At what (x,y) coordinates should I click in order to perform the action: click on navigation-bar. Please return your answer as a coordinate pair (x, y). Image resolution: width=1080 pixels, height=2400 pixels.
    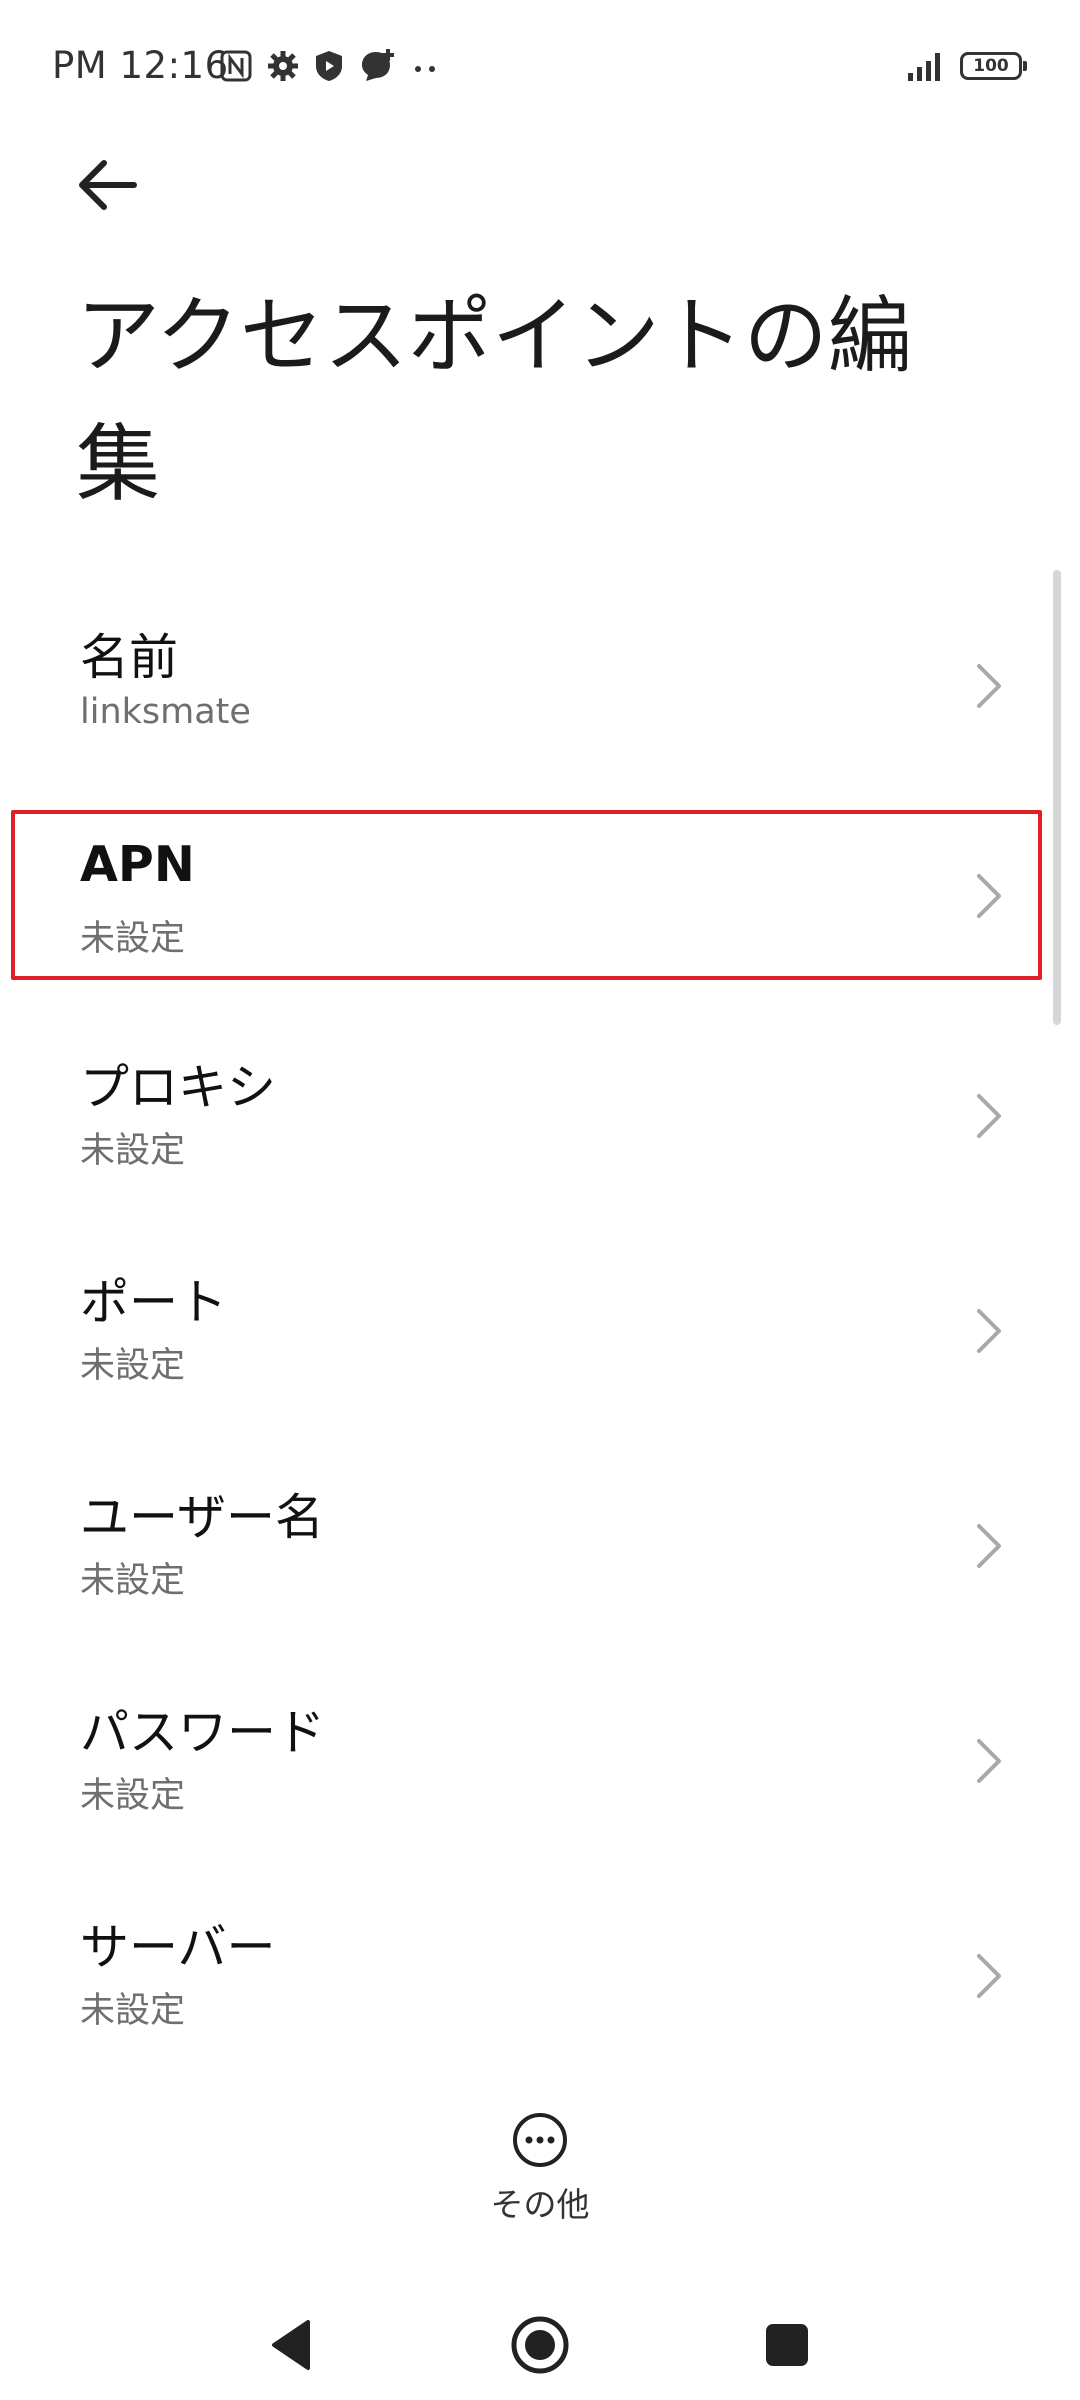
    Looking at the image, I should click on (540, 2345).